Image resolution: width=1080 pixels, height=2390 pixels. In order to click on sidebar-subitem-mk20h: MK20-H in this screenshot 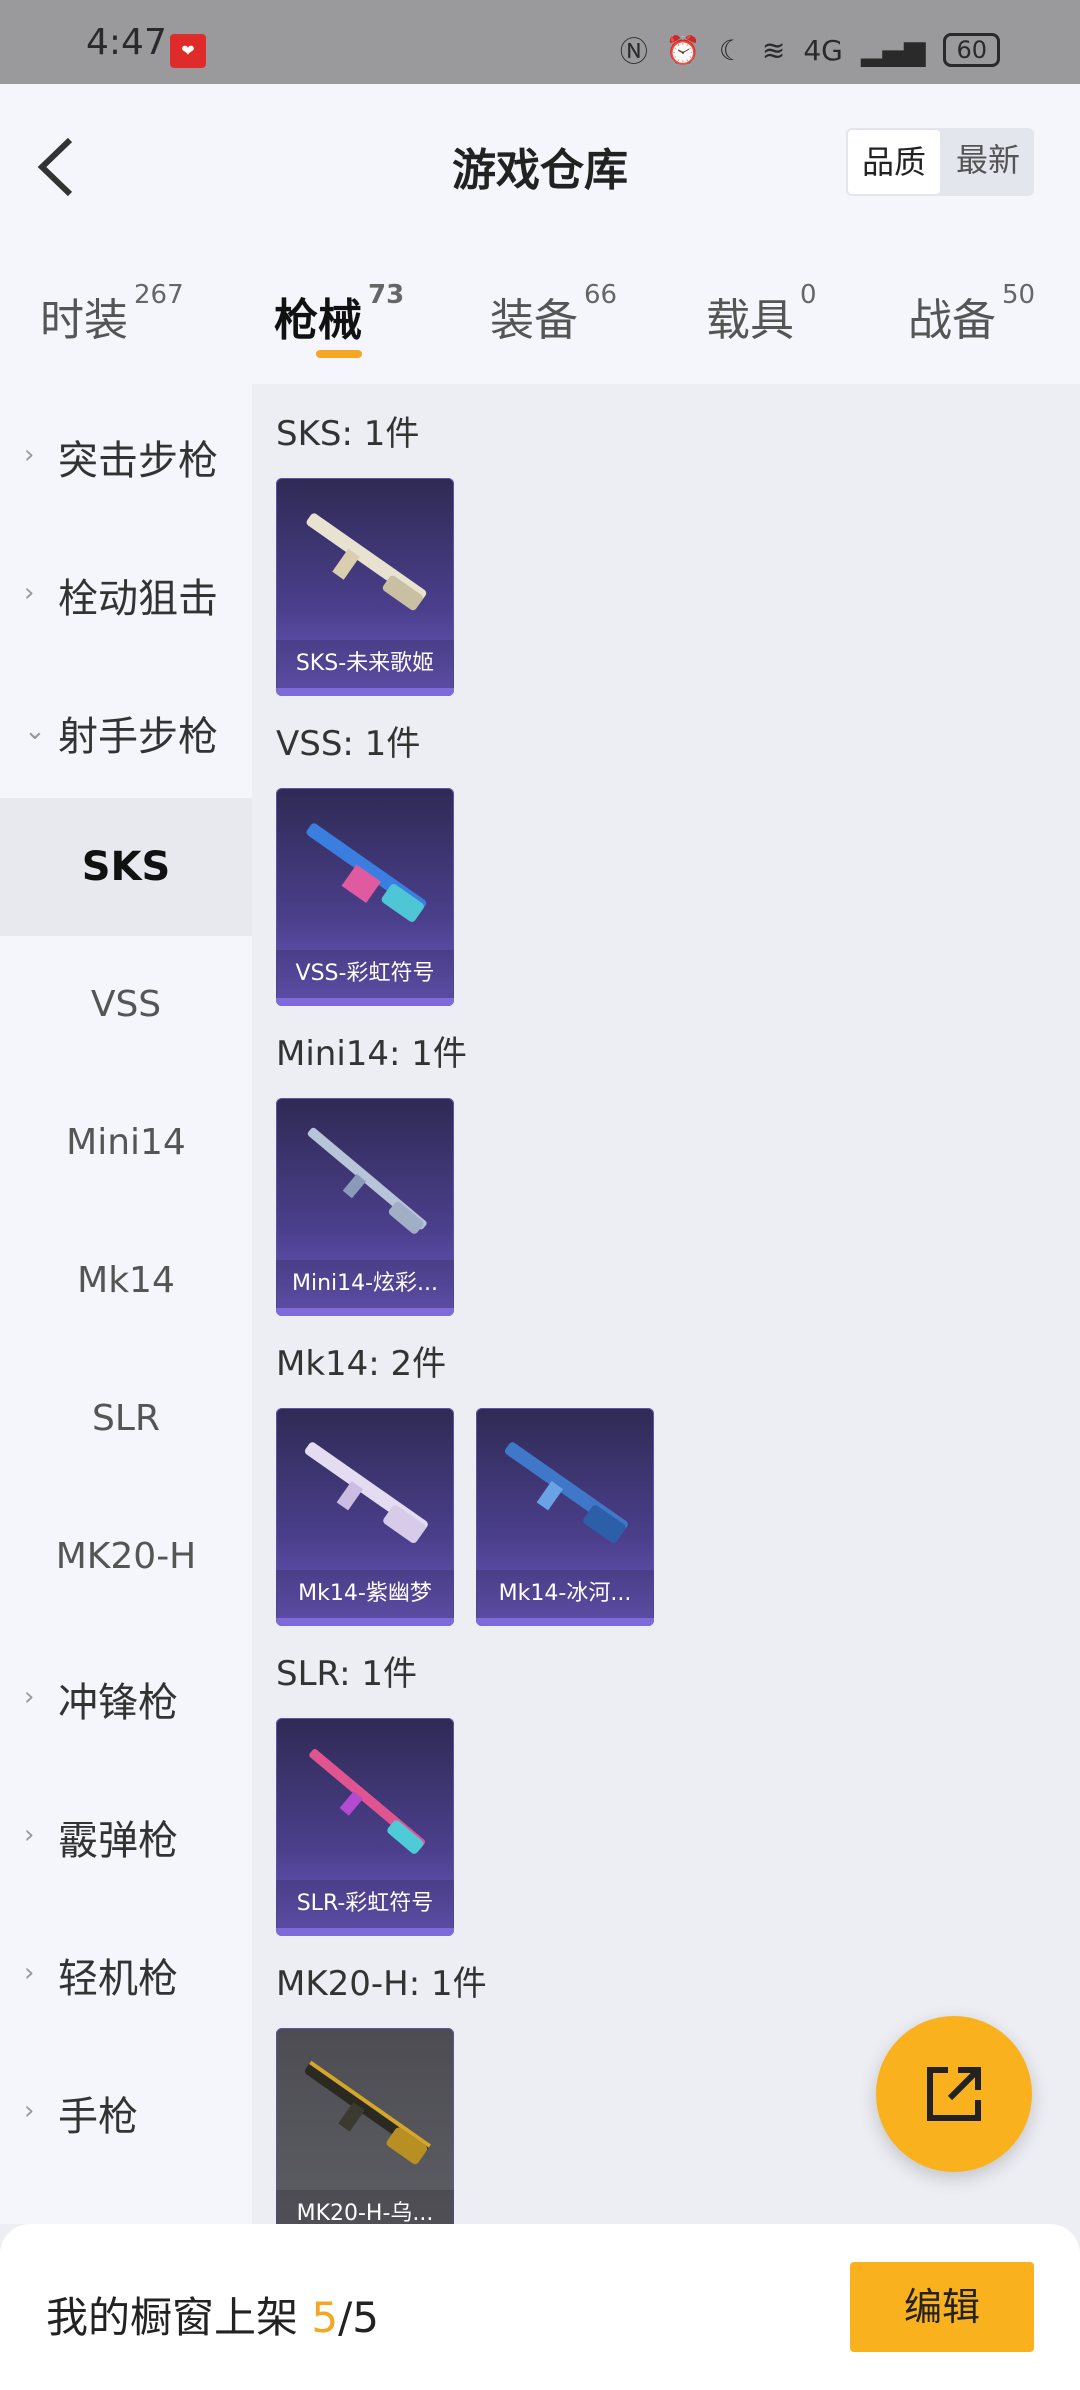, I will do `click(126, 1557)`.